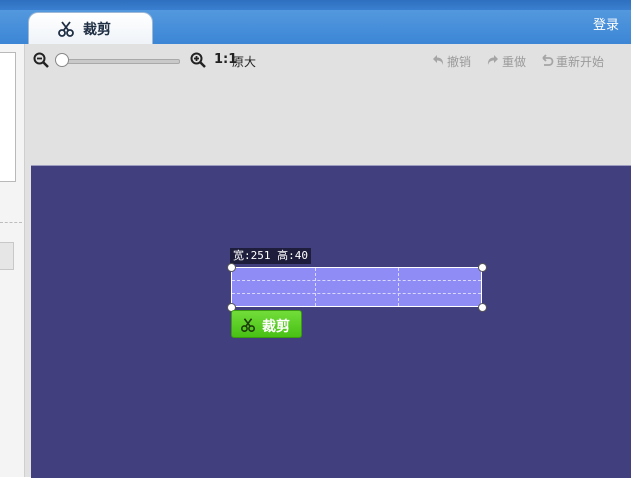  Describe the element at coordinates (315, 5) in the screenshot. I see `top-strip` at that location.